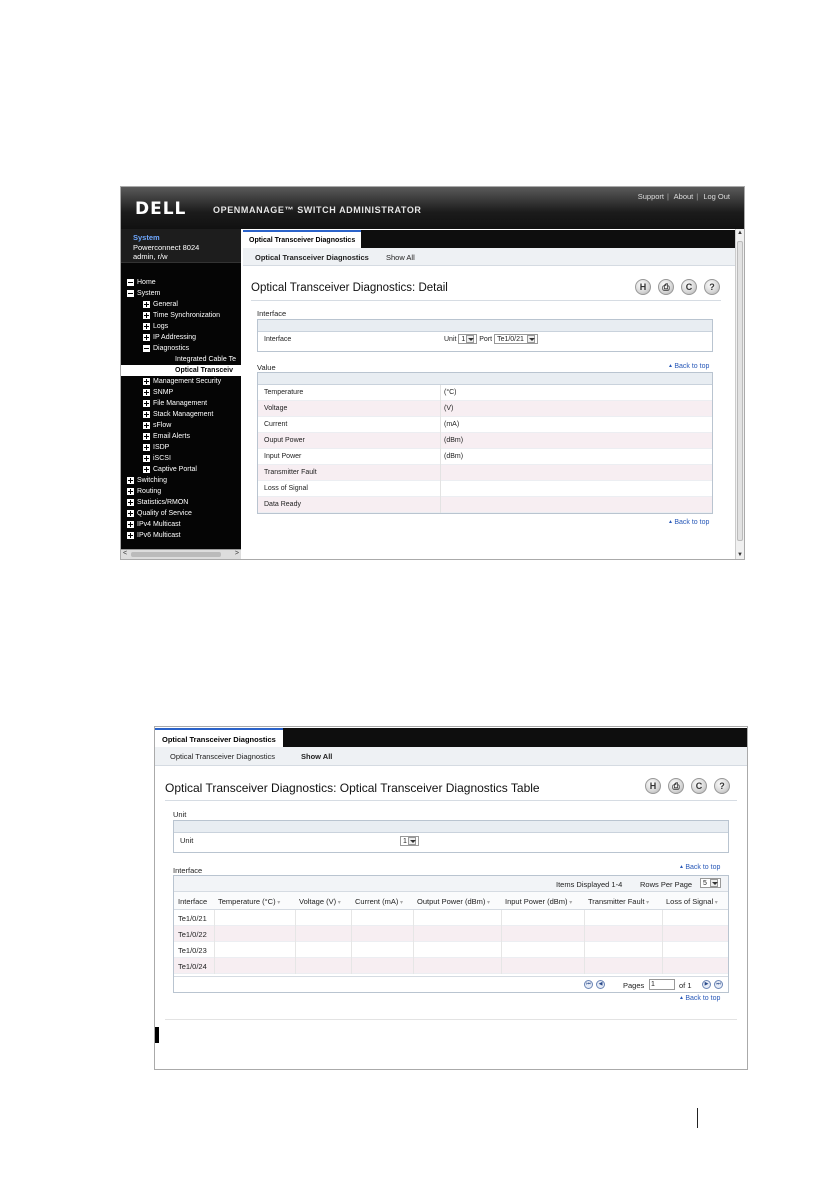 This screenshot has width=840, height=1192. I want to click on nav-item: System, so click(181, 293).